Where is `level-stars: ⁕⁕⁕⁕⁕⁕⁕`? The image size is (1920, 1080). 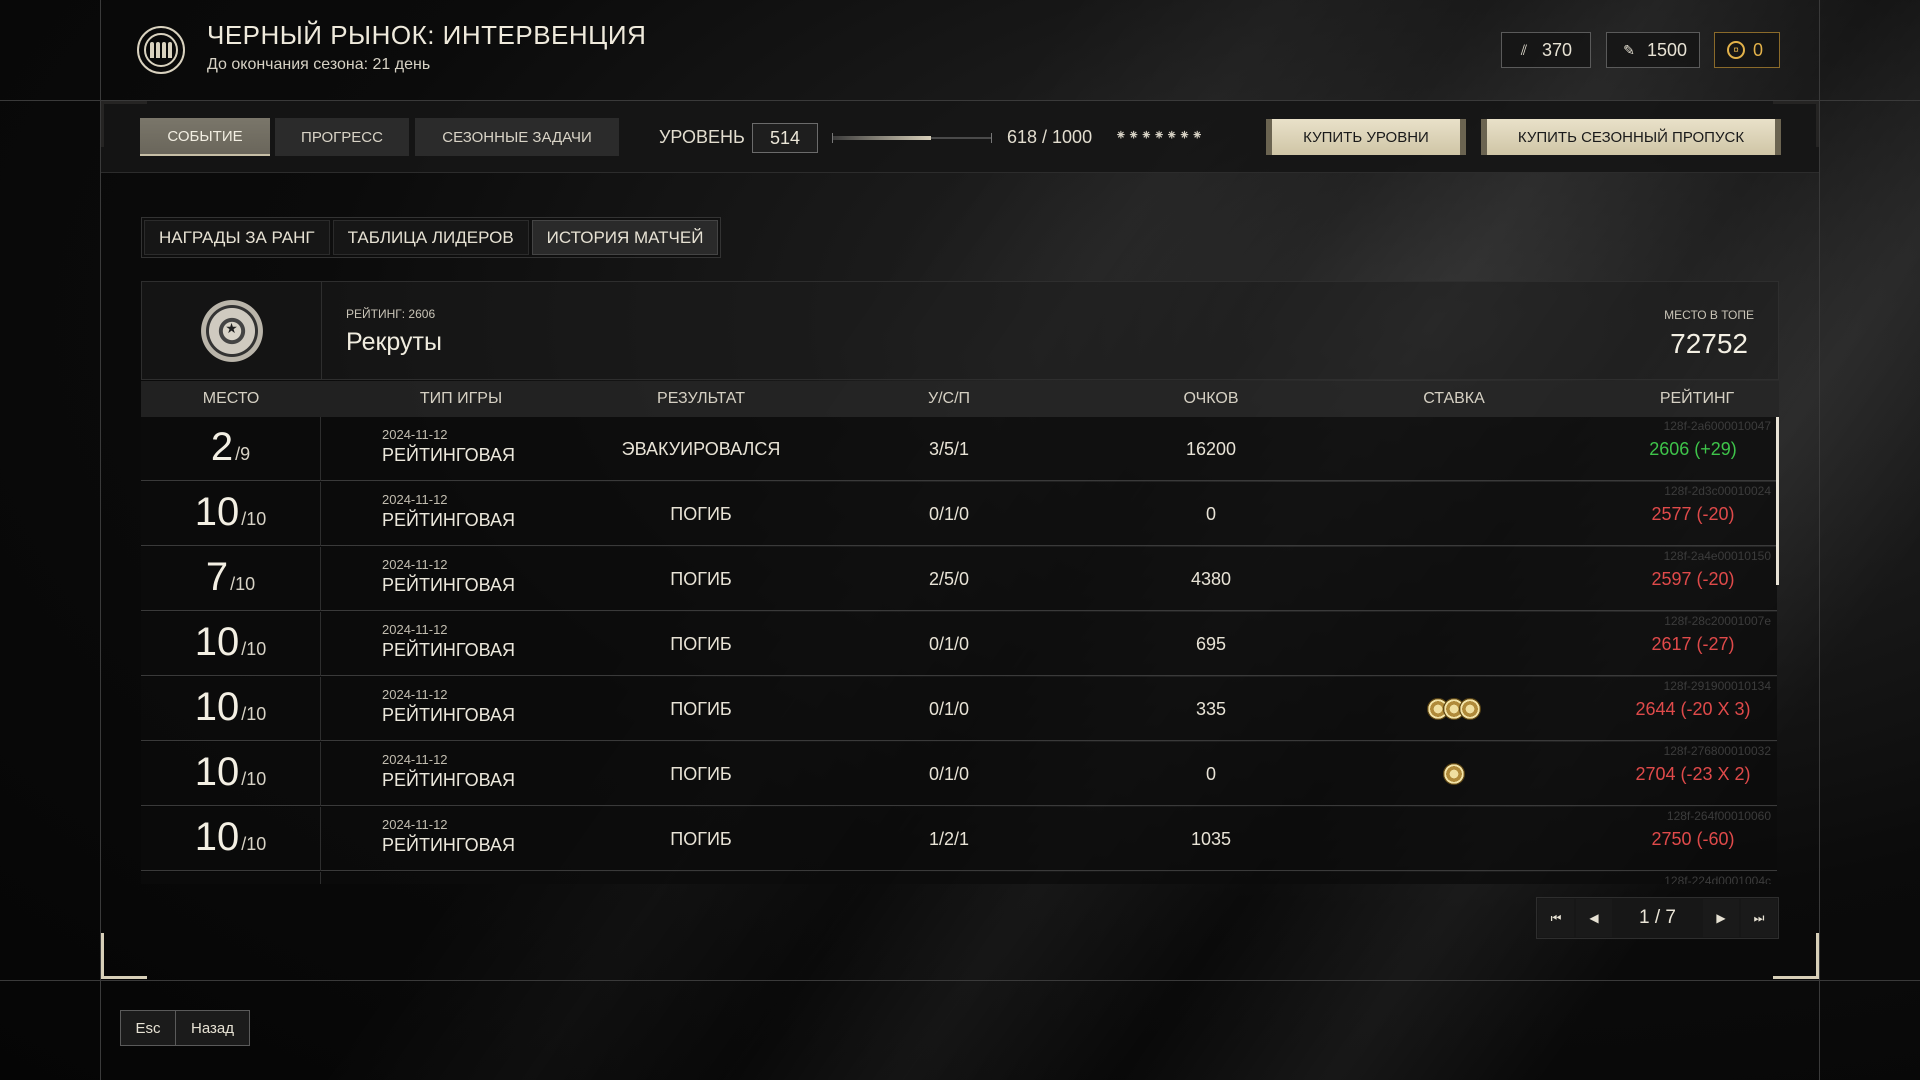 level-stars: ⁕⁕⁕⁕⁕⁕⁕ is located at coordinates (1160, 135).